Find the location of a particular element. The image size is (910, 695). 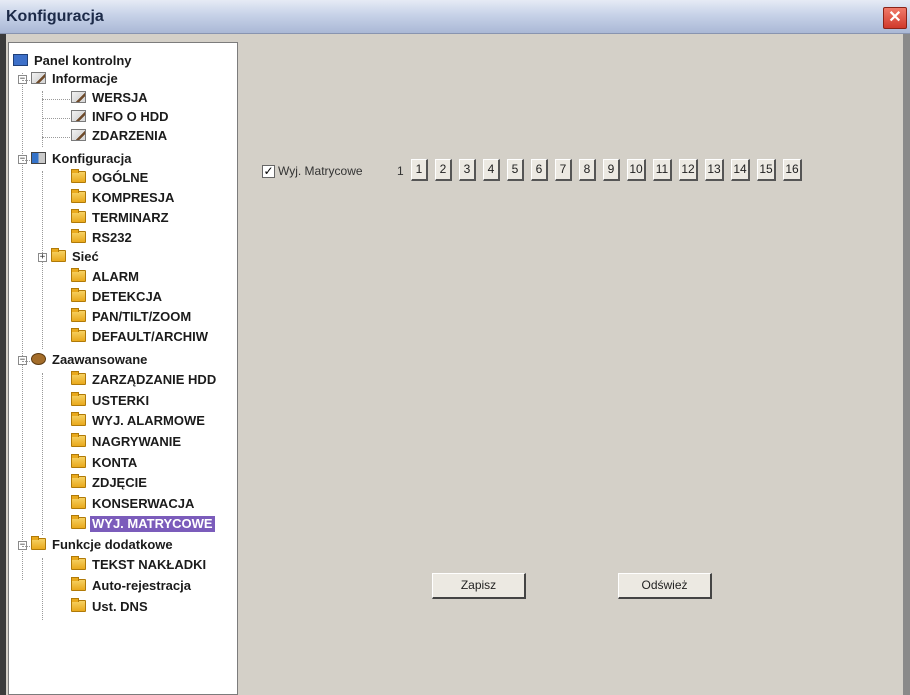

window-frame-left is located at coordinates (3, 364).